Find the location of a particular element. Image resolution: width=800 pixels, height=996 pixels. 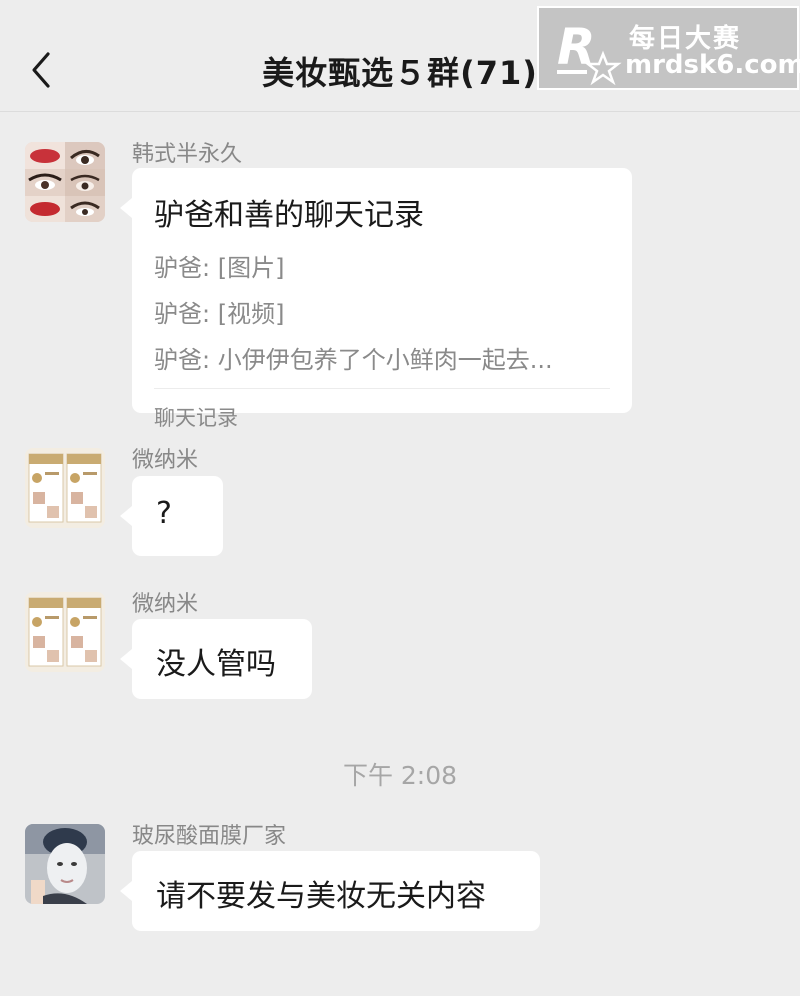

chat-record-line: 驴爸: [图片] is located at coordinates (219, 268).